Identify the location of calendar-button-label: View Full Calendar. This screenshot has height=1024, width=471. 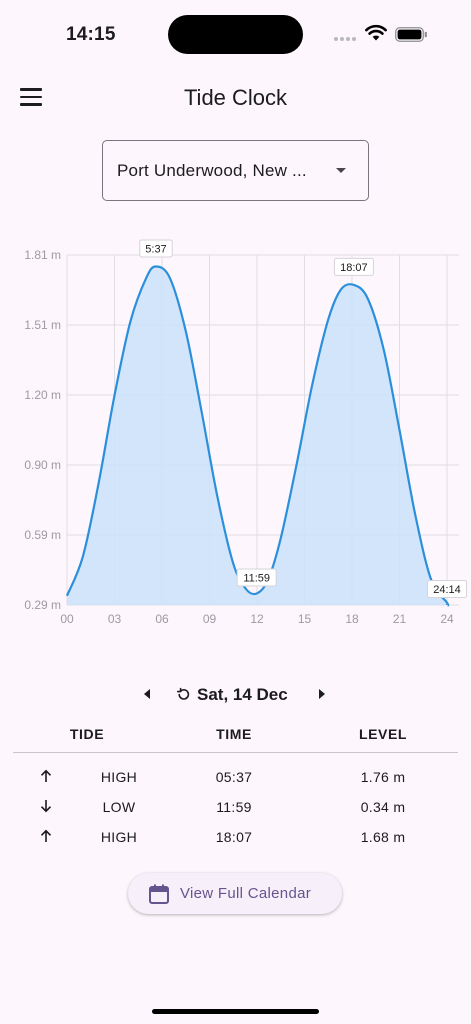
(246, 893).